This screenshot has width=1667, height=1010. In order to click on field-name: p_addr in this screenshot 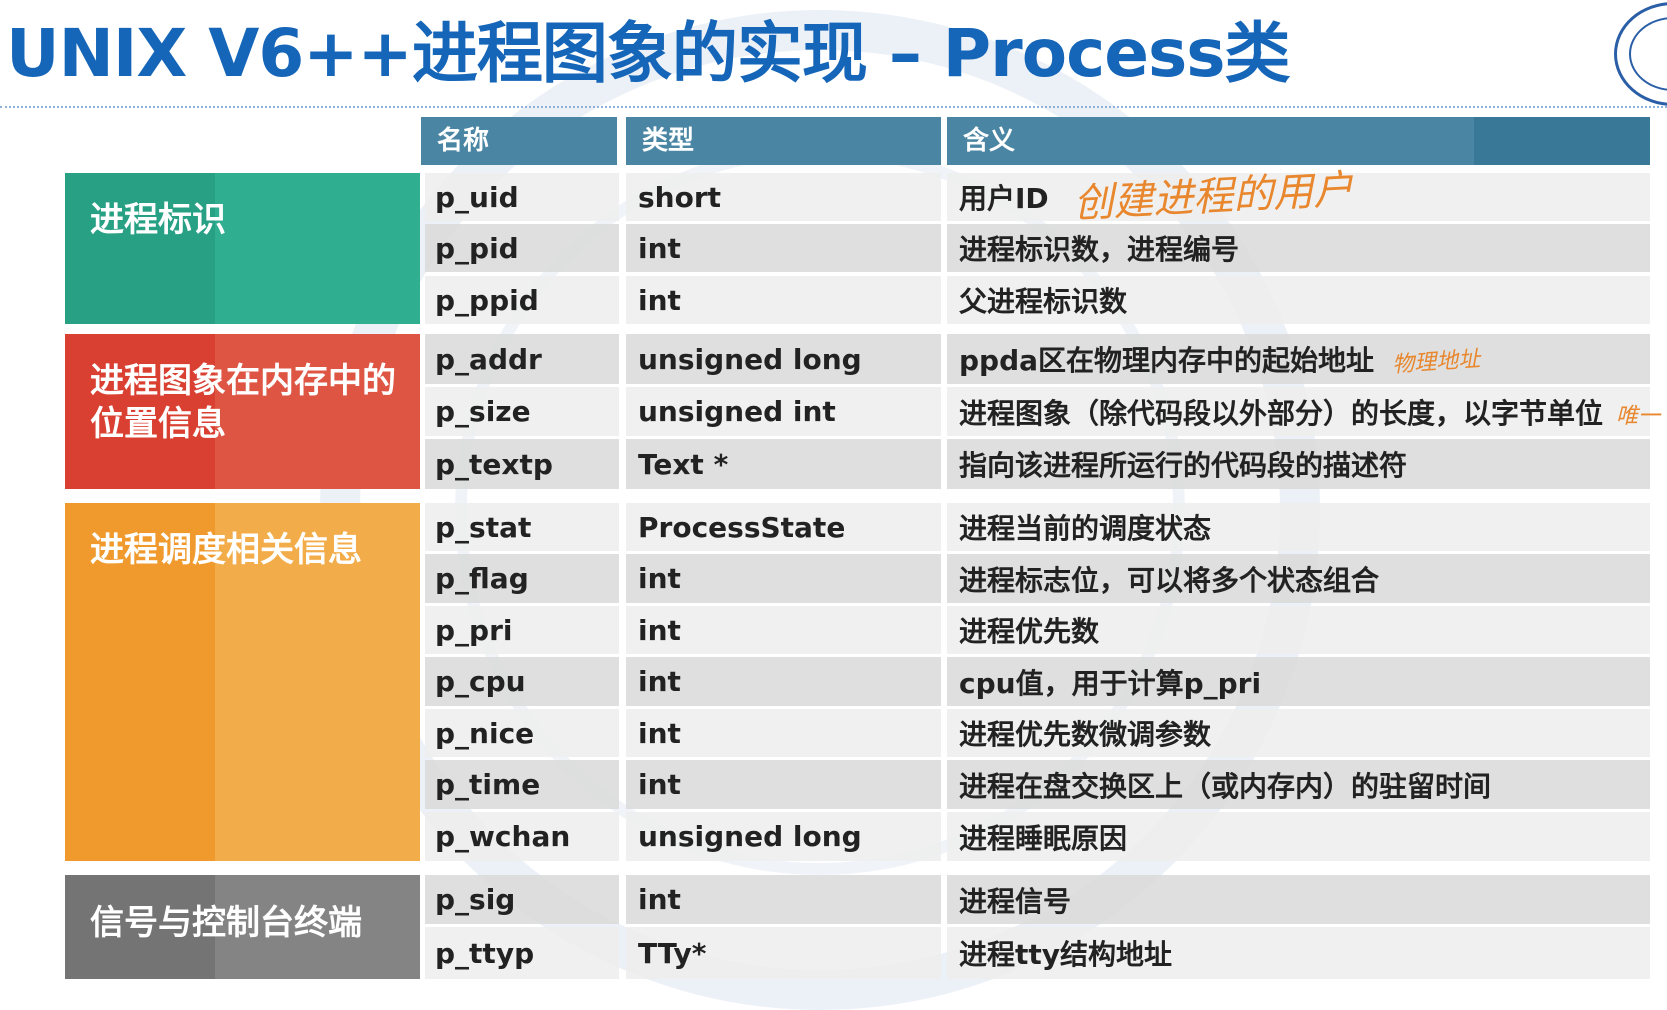, I will do `click(522, 359)`.